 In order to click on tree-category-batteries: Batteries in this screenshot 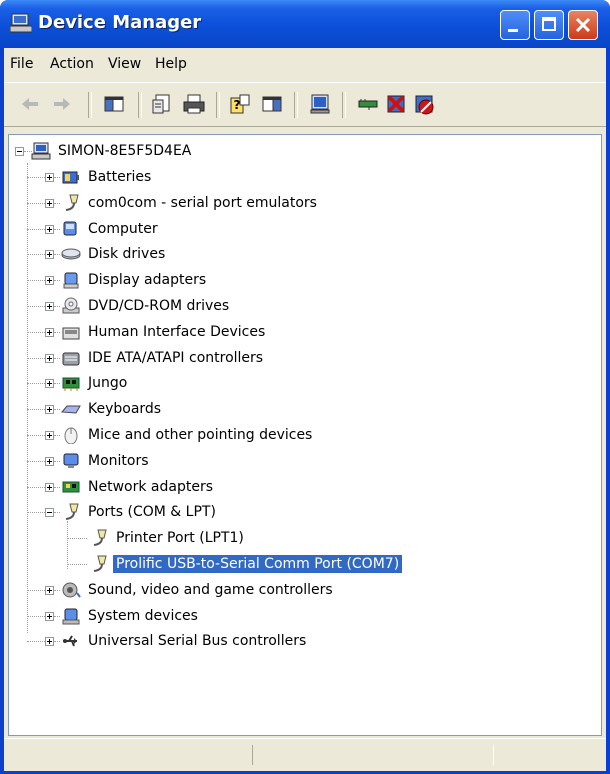, I will do `click(107, 177)`.